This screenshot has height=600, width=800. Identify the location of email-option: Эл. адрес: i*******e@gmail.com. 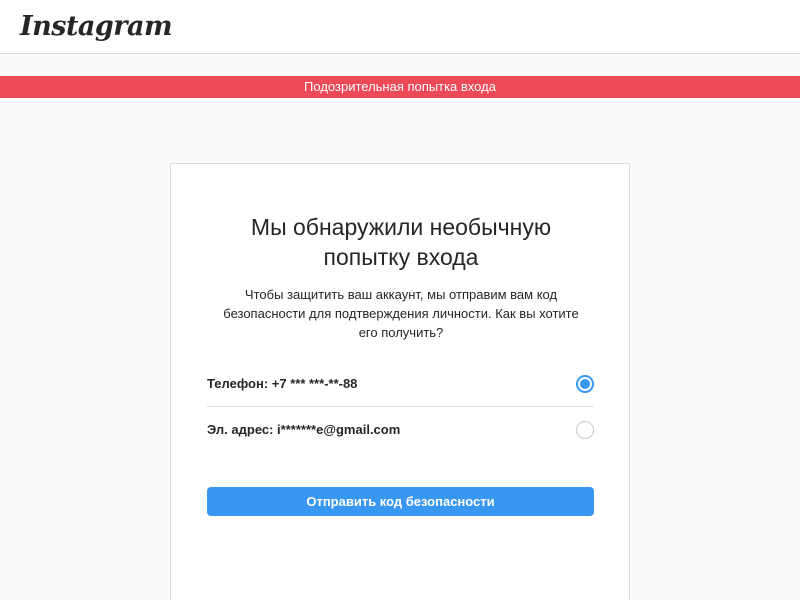
(400, 430).